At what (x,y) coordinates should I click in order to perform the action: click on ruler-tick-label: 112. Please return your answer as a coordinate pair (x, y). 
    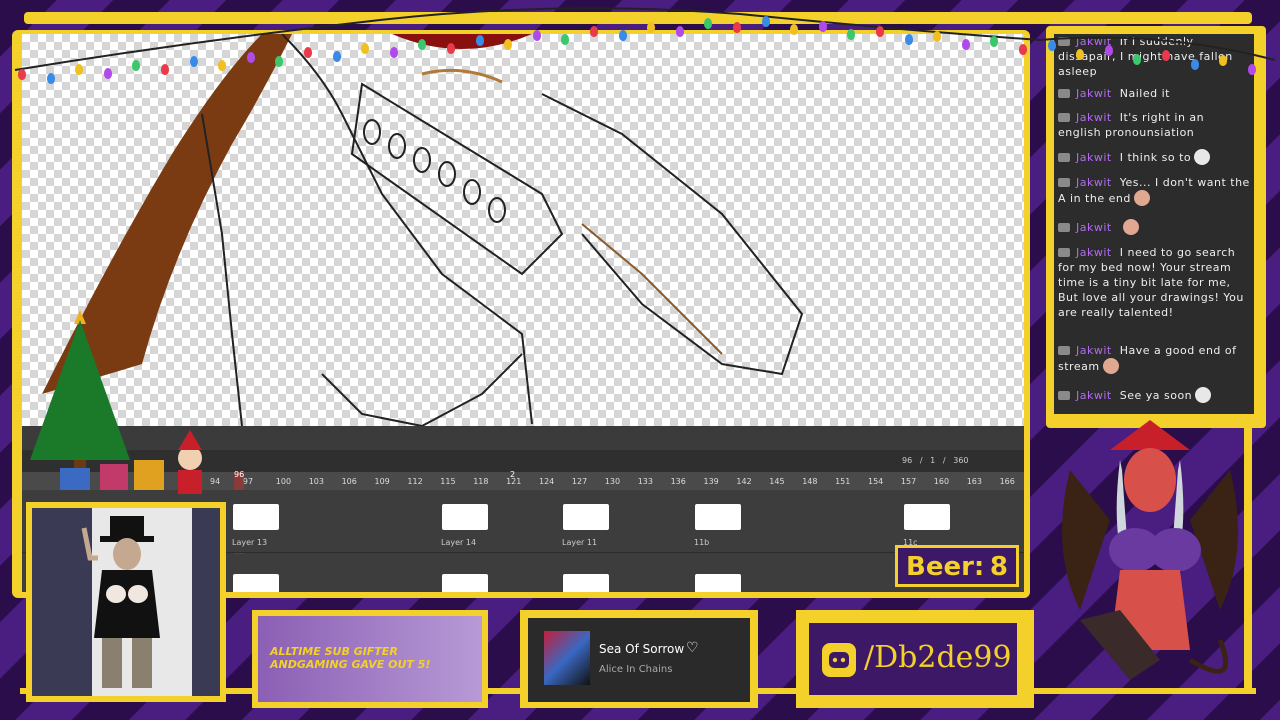
    Looking at the image, I should click on (415, 481).